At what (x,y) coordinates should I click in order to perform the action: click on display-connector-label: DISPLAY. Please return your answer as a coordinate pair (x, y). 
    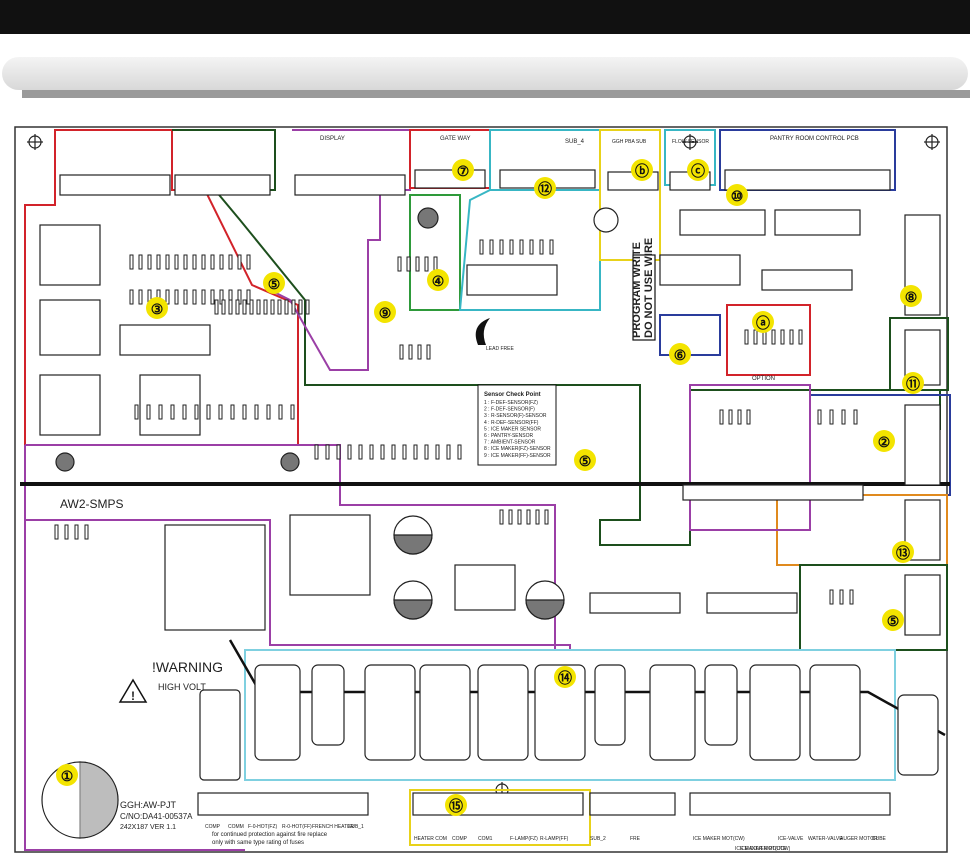
    Looking at the image, I should click on (332, 139).